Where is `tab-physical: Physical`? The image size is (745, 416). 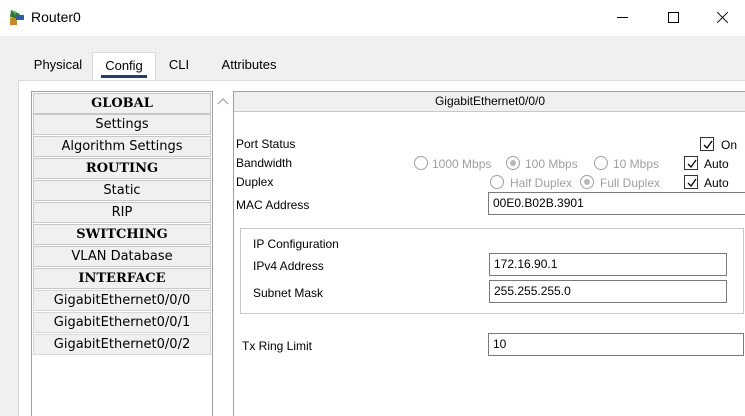
tab-physical: Physical is located at coordinates (58, 66).